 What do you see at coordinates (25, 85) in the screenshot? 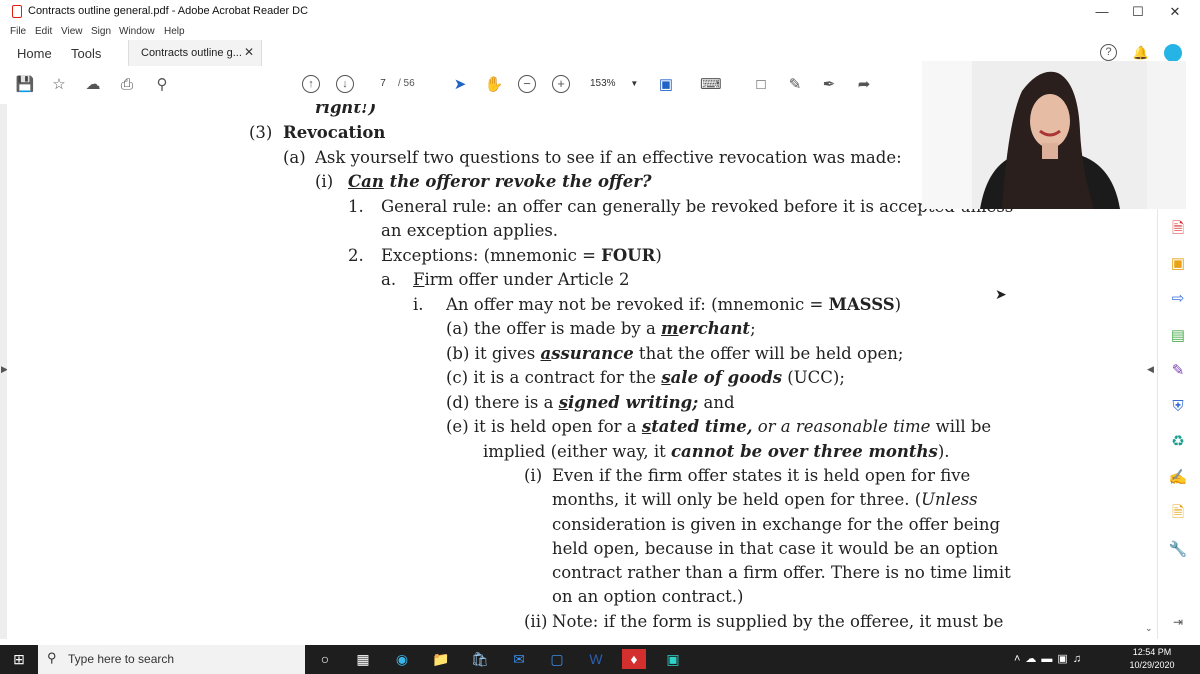
I see `save-icon: 💾` at bounding box center [25, 85].